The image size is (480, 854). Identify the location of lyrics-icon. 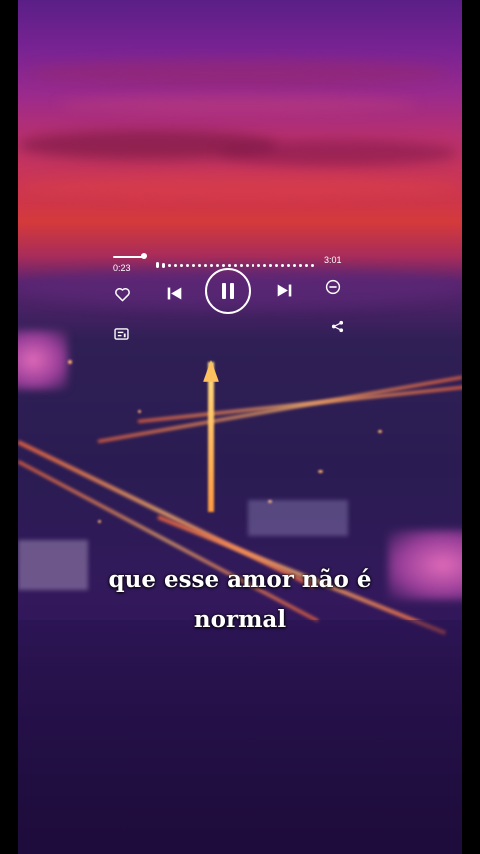
(121, 334).